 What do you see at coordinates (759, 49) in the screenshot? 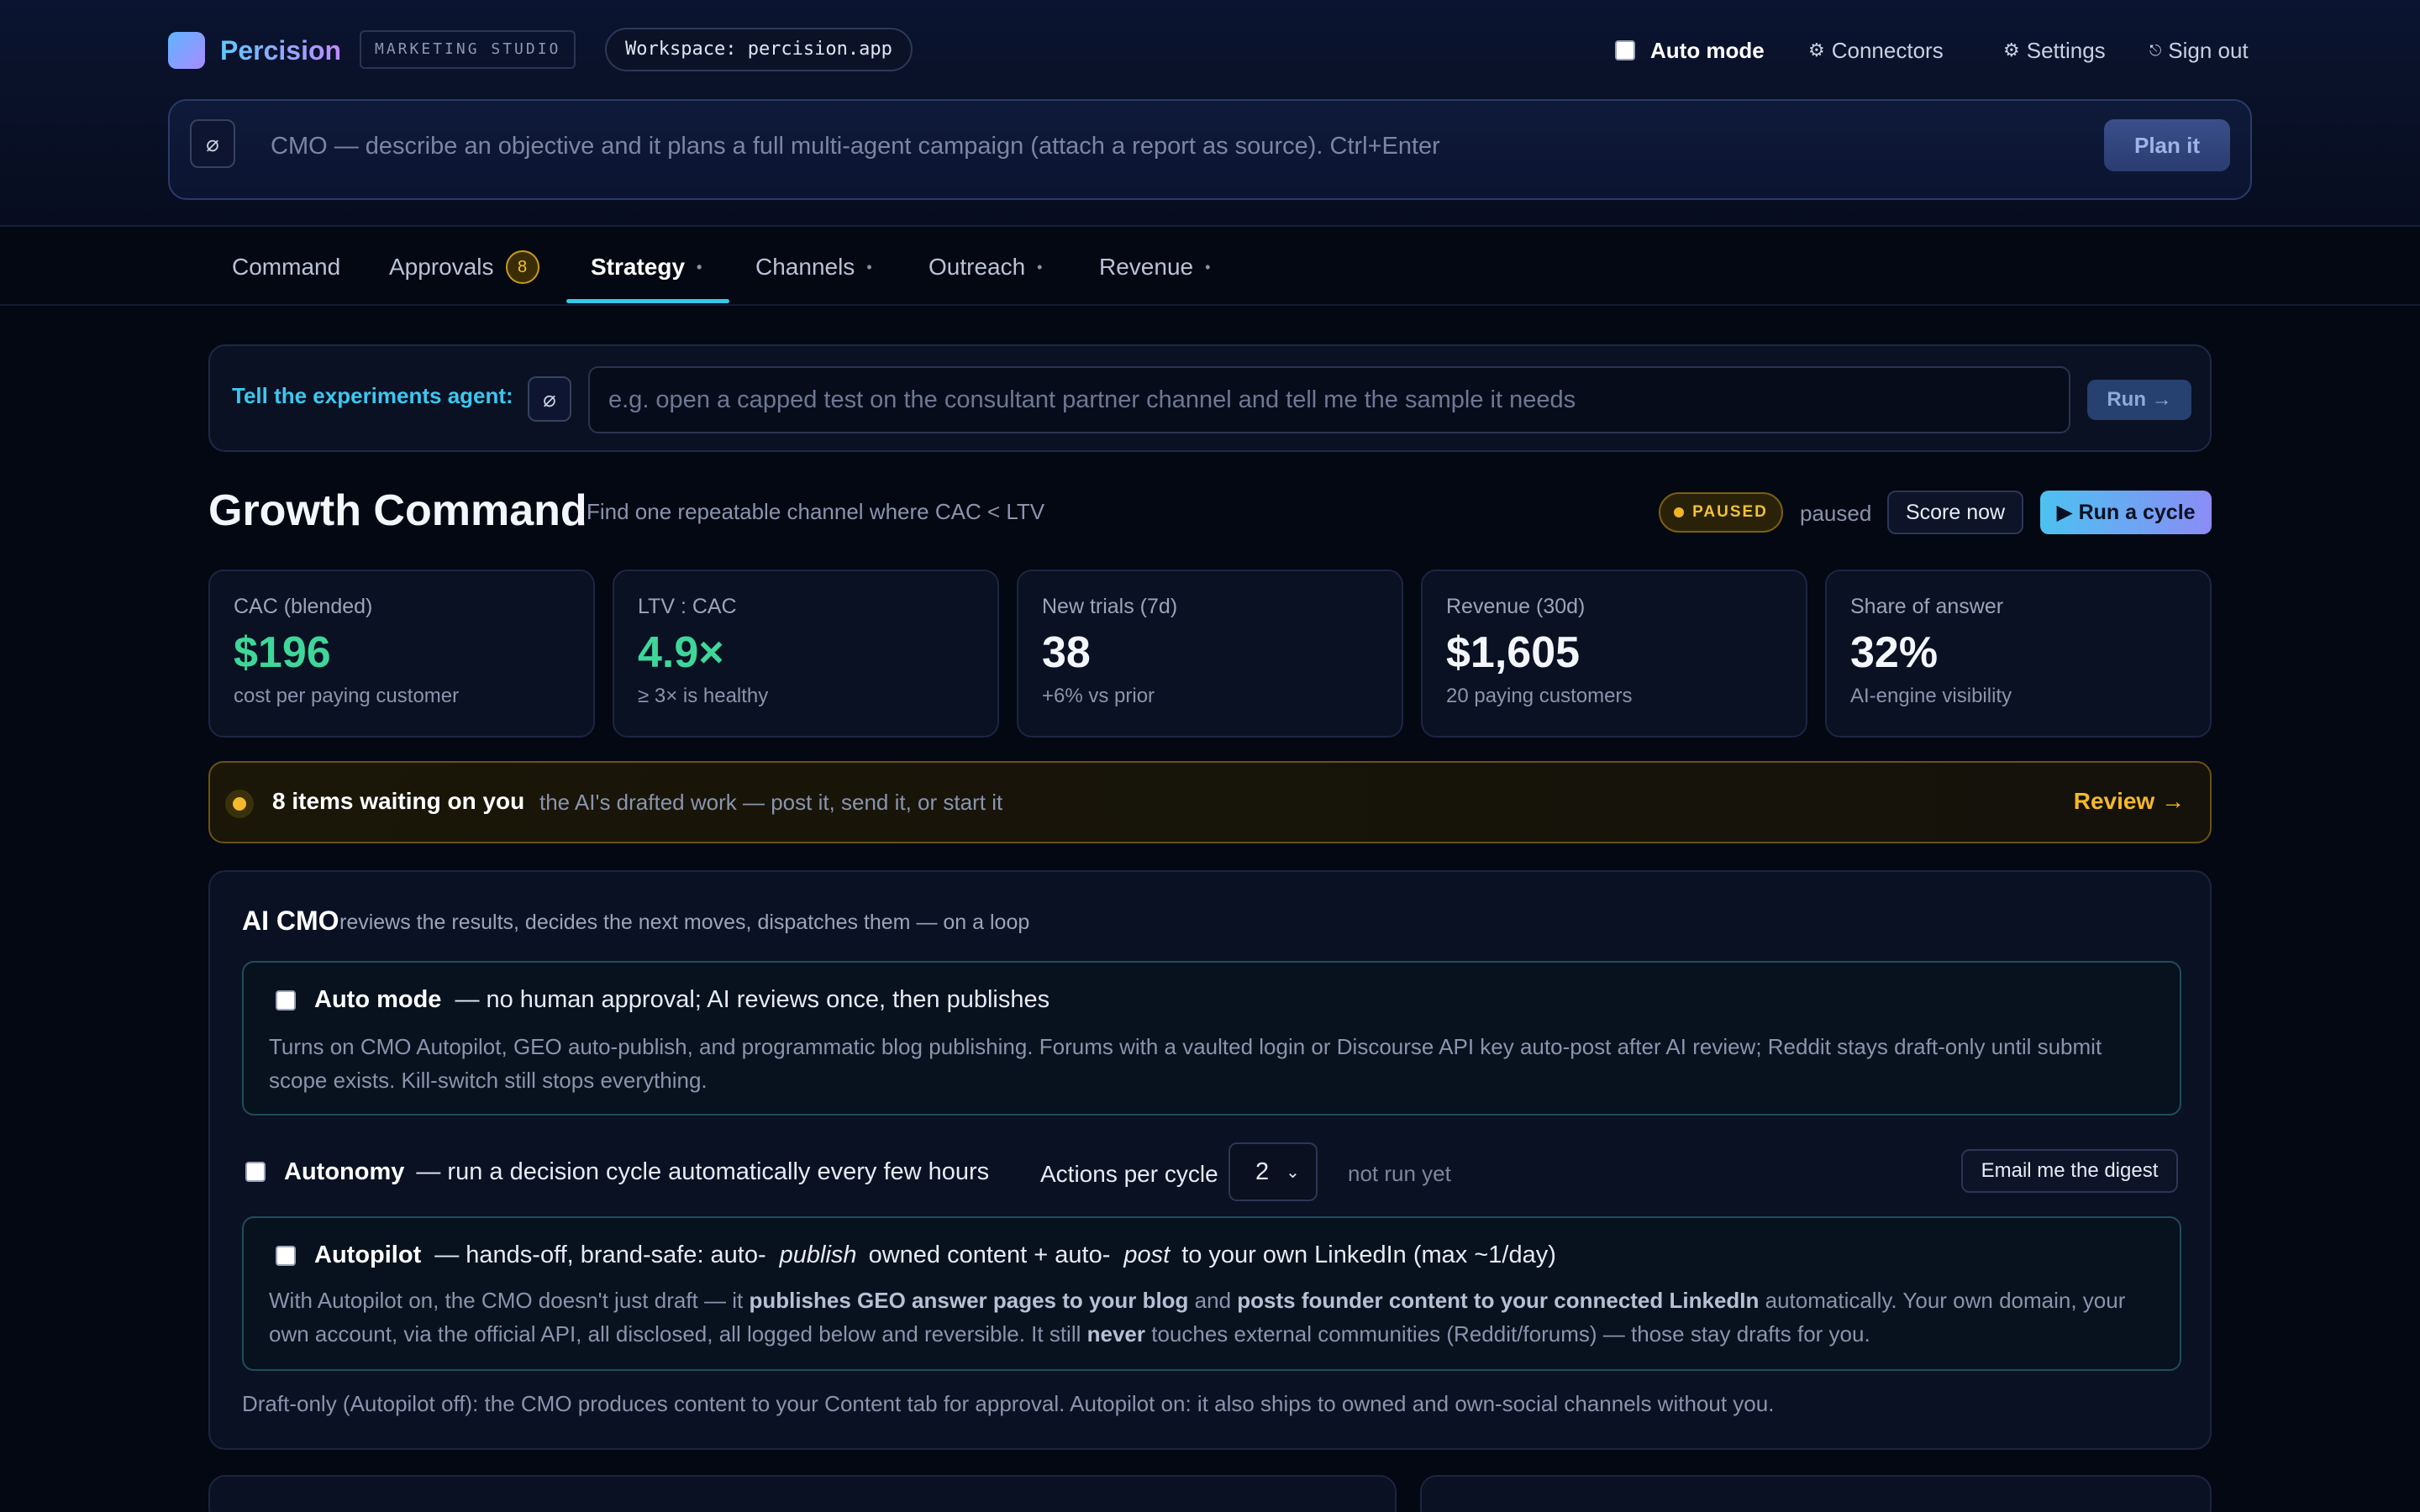
I see `workspace-pill: Workspace: percision.app` at bounding box center [759, 49].